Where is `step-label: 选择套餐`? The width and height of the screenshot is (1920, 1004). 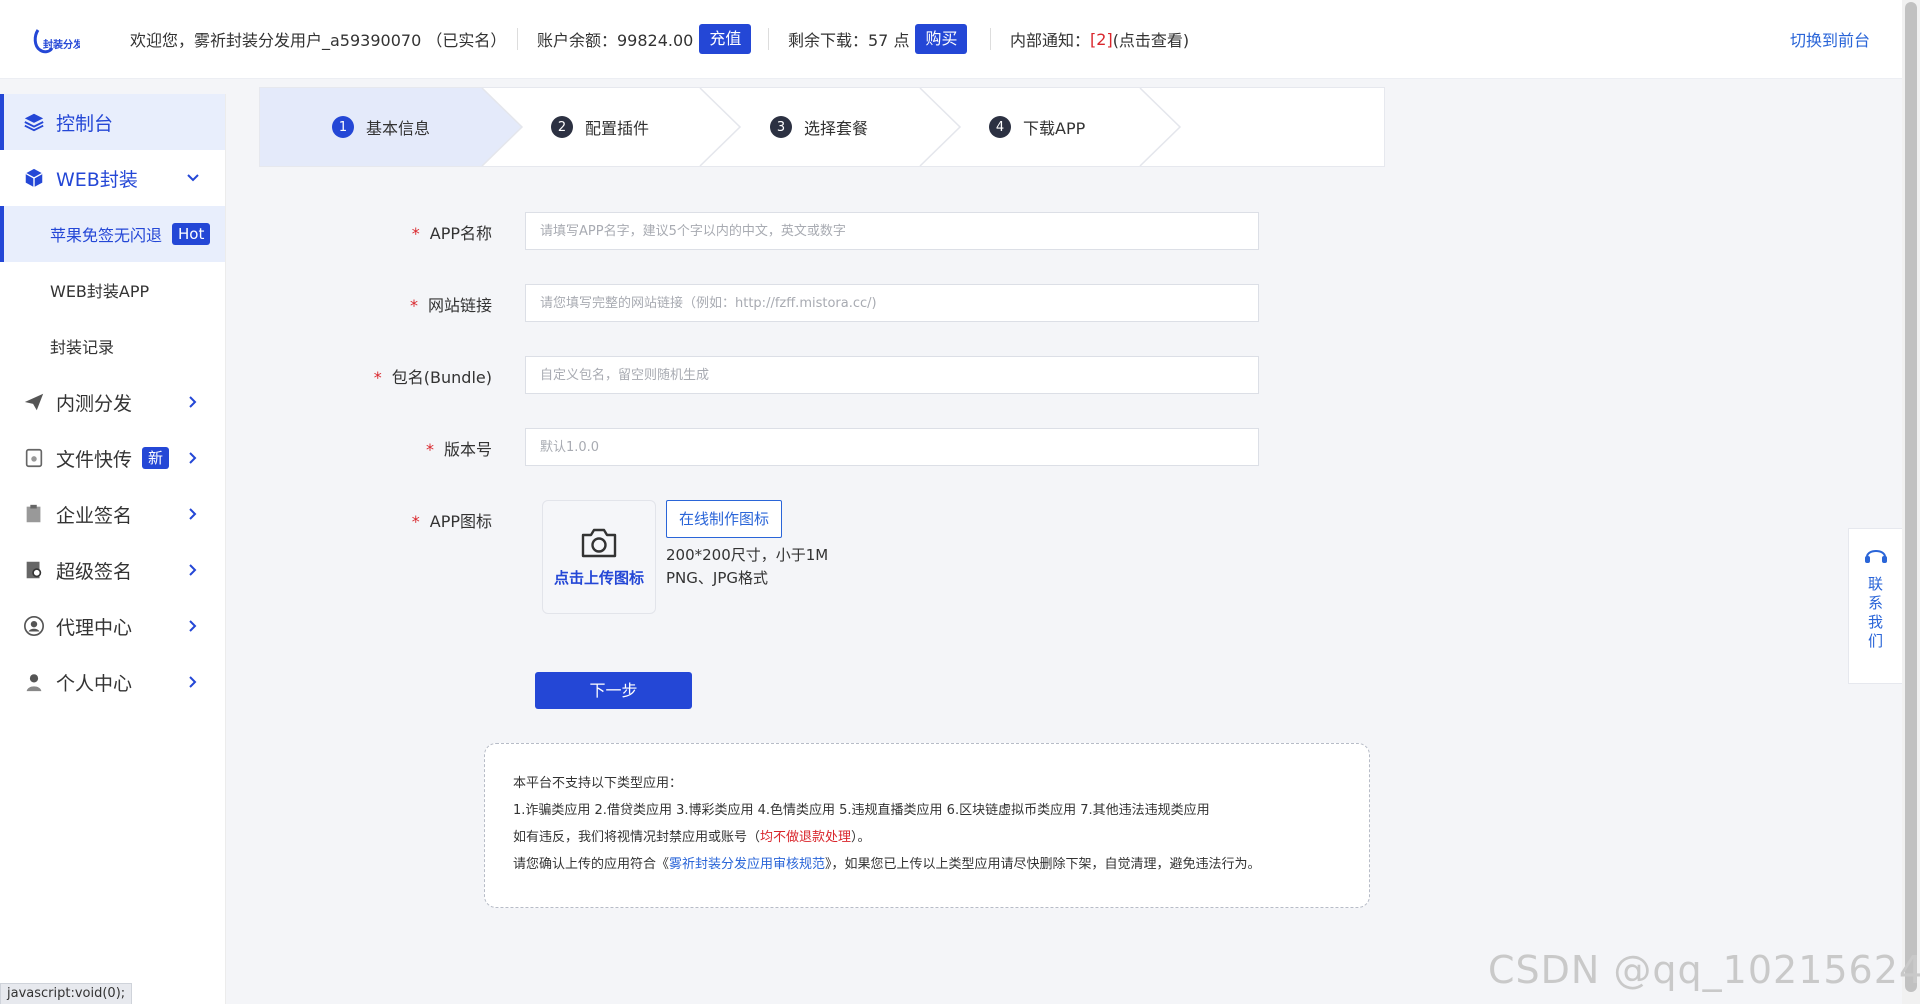 step-label: 选择套餐 is located at coordinates (836, 128).